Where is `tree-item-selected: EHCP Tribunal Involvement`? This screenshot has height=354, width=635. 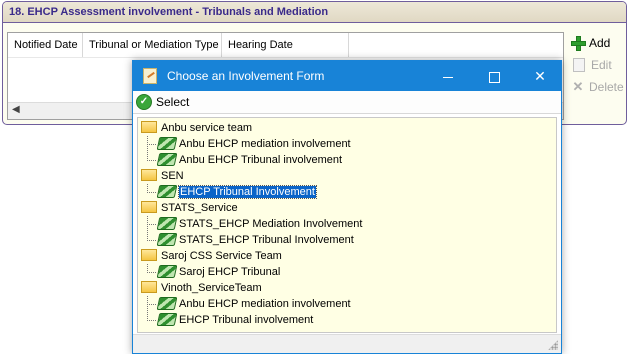
tree-item-selected: EHCP Tribunal Involvement is located at coordinates (347, 192).